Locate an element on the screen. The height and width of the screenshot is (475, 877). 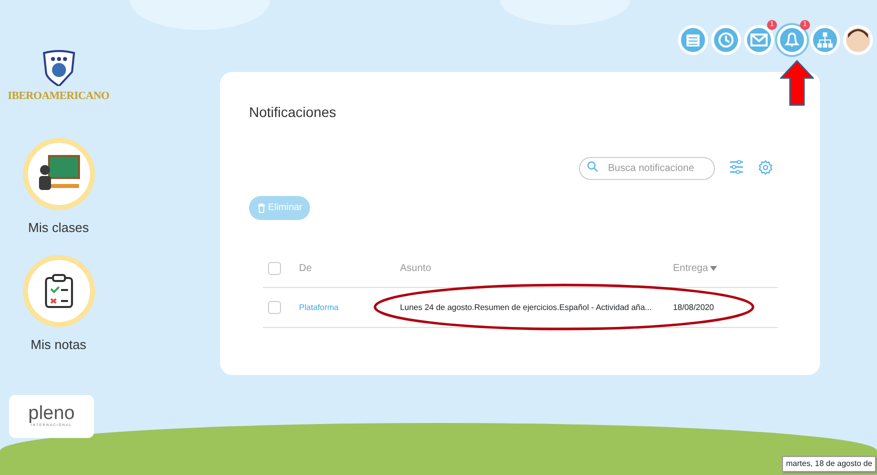
due-date: 18/08/2020 is located at coordinates (693, 307).